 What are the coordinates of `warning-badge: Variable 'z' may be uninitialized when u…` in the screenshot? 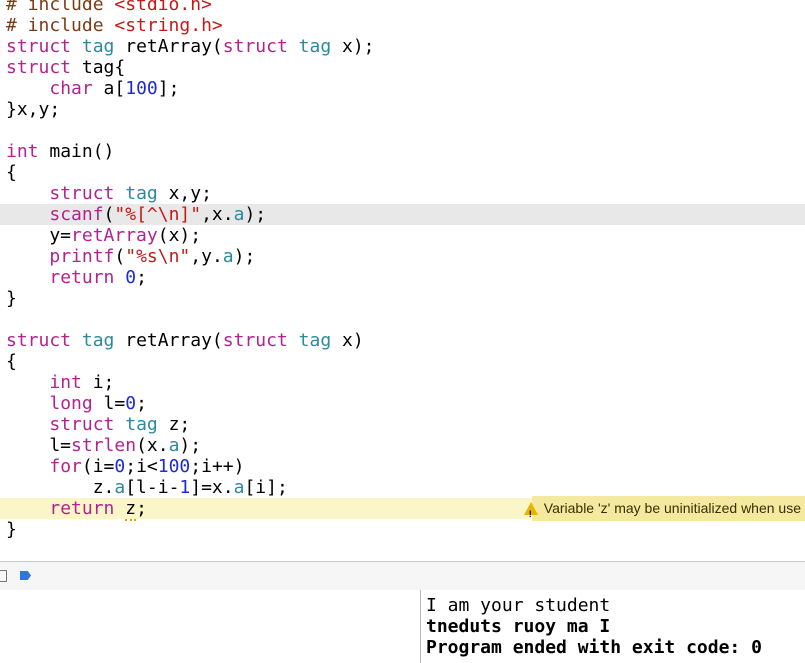 It's located at (664, 510).